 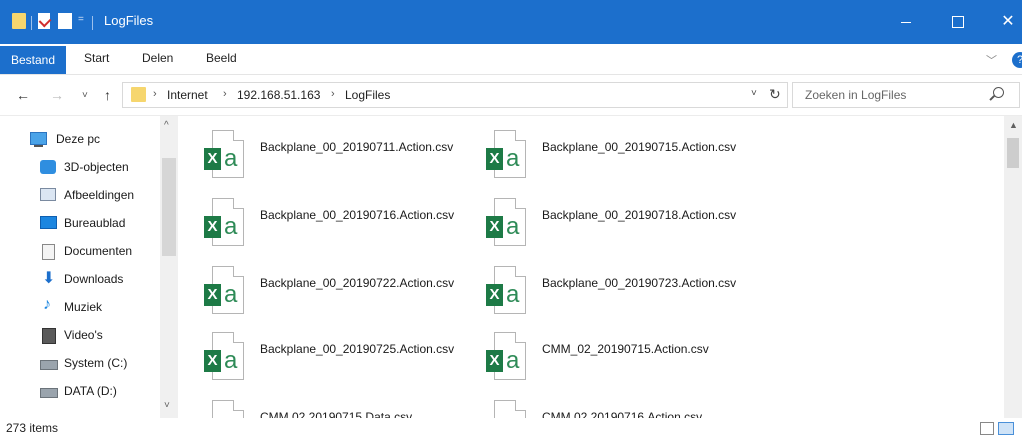 I want to click on breadcrumb-internet: Internet, so click(x=187, y=95).